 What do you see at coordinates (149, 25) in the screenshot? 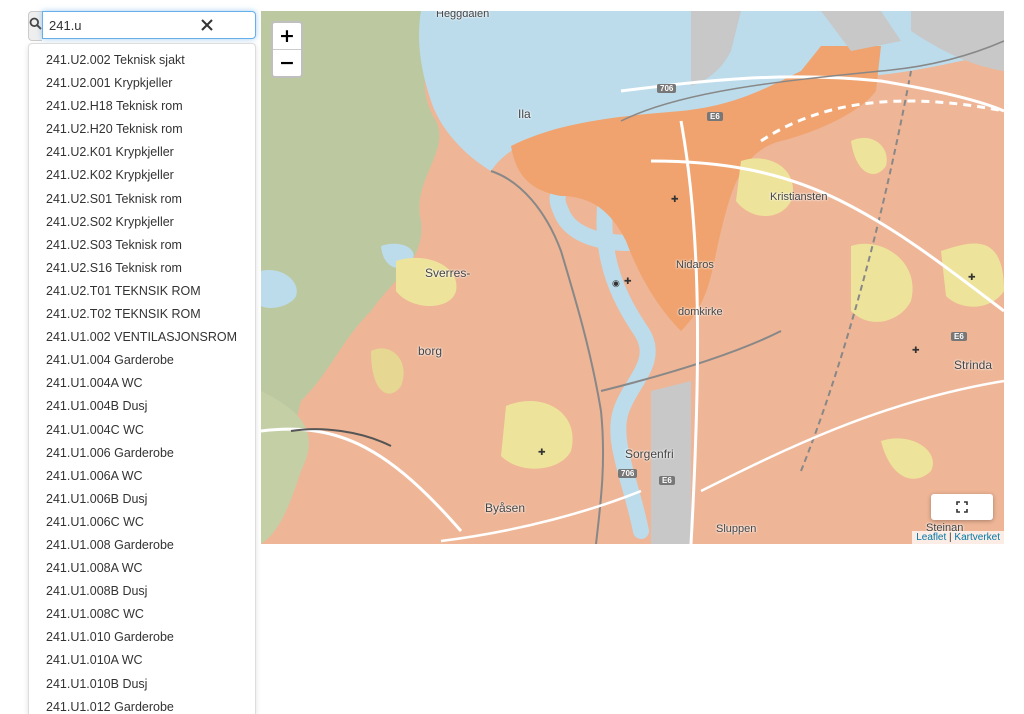
I see `search-input` at bounding box center [149, 25].